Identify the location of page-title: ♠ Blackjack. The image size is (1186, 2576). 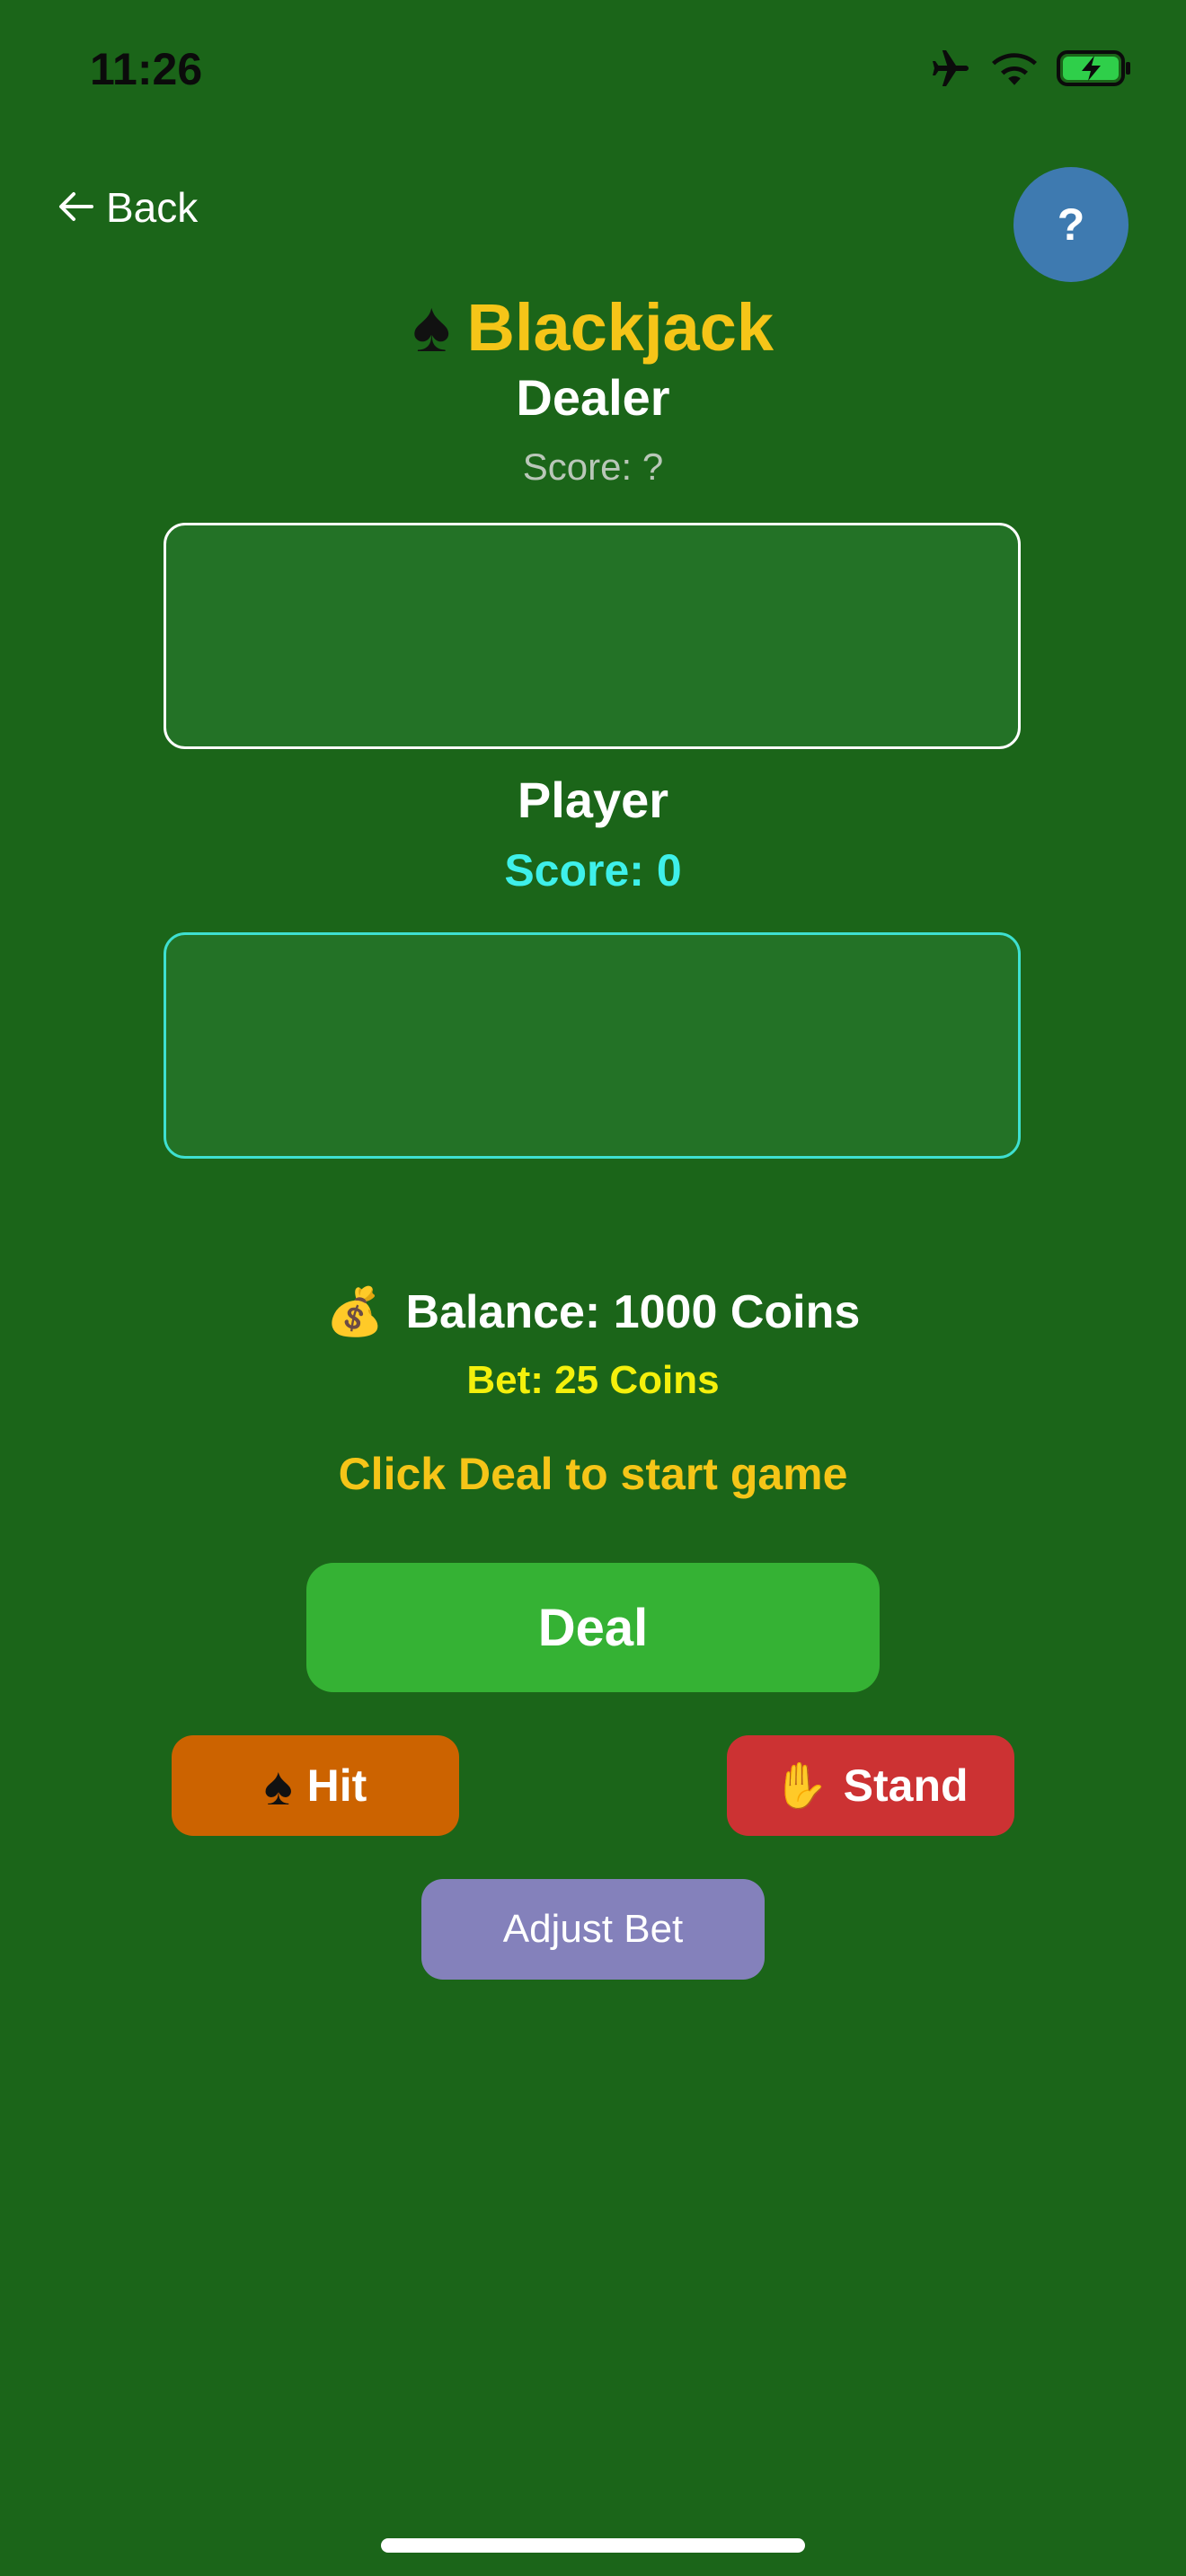
(593, 327).